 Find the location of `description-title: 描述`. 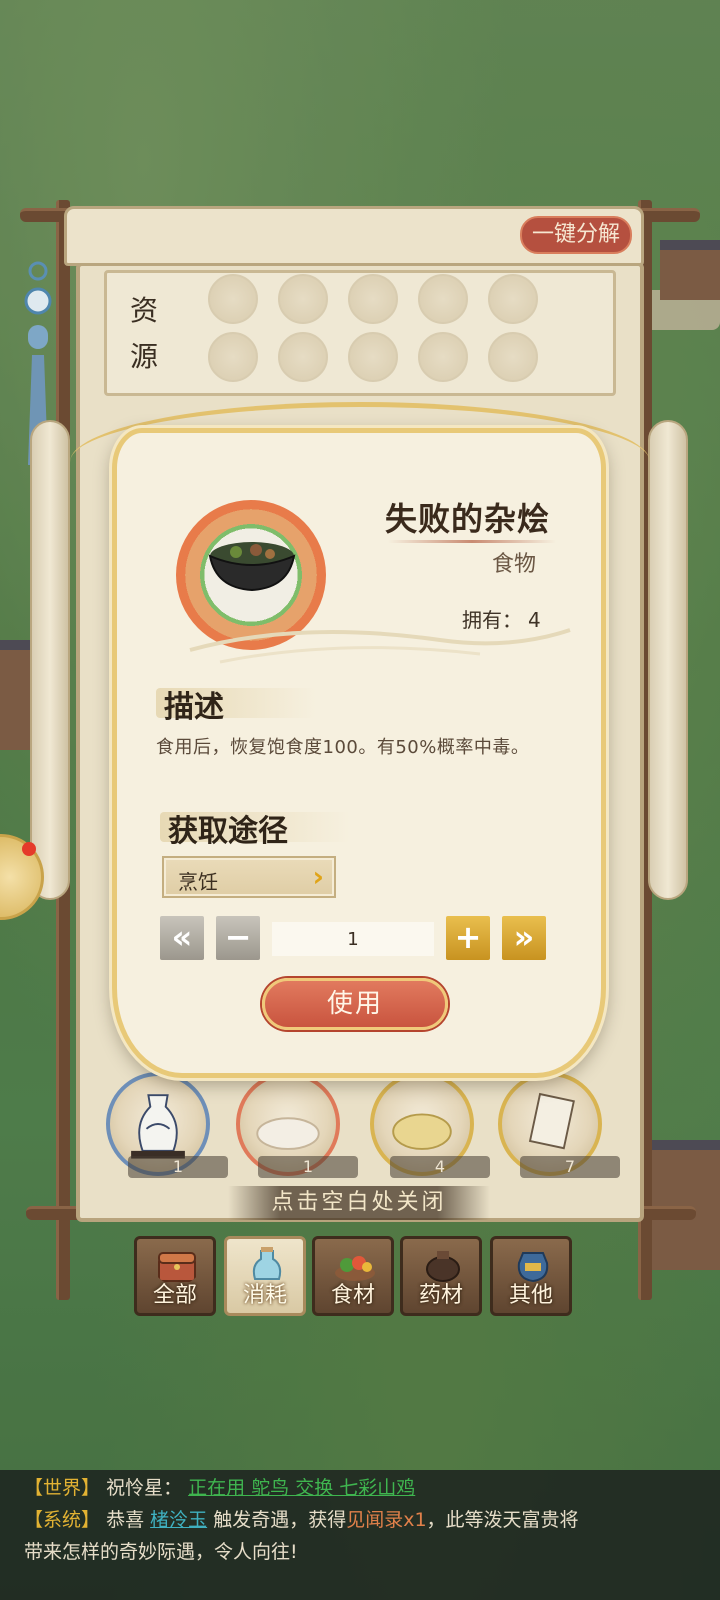

description-title: 描述 is located at coordinates (194, 707).